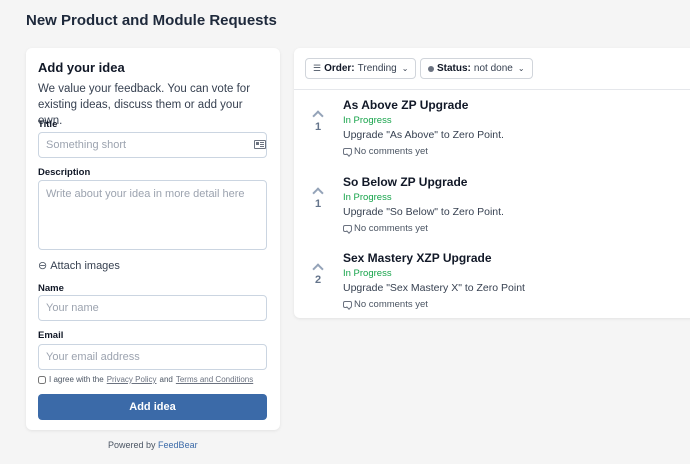 This screenshot has height=464, width=690. I want to click on upvote-button: 2, so click(318, 274).